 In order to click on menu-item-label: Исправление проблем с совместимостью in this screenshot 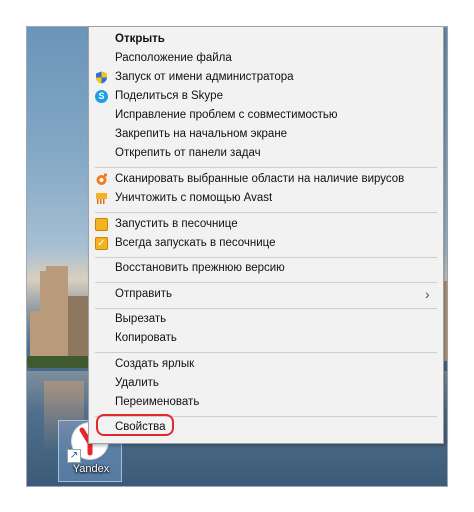, I will do `click(226, 115)`.